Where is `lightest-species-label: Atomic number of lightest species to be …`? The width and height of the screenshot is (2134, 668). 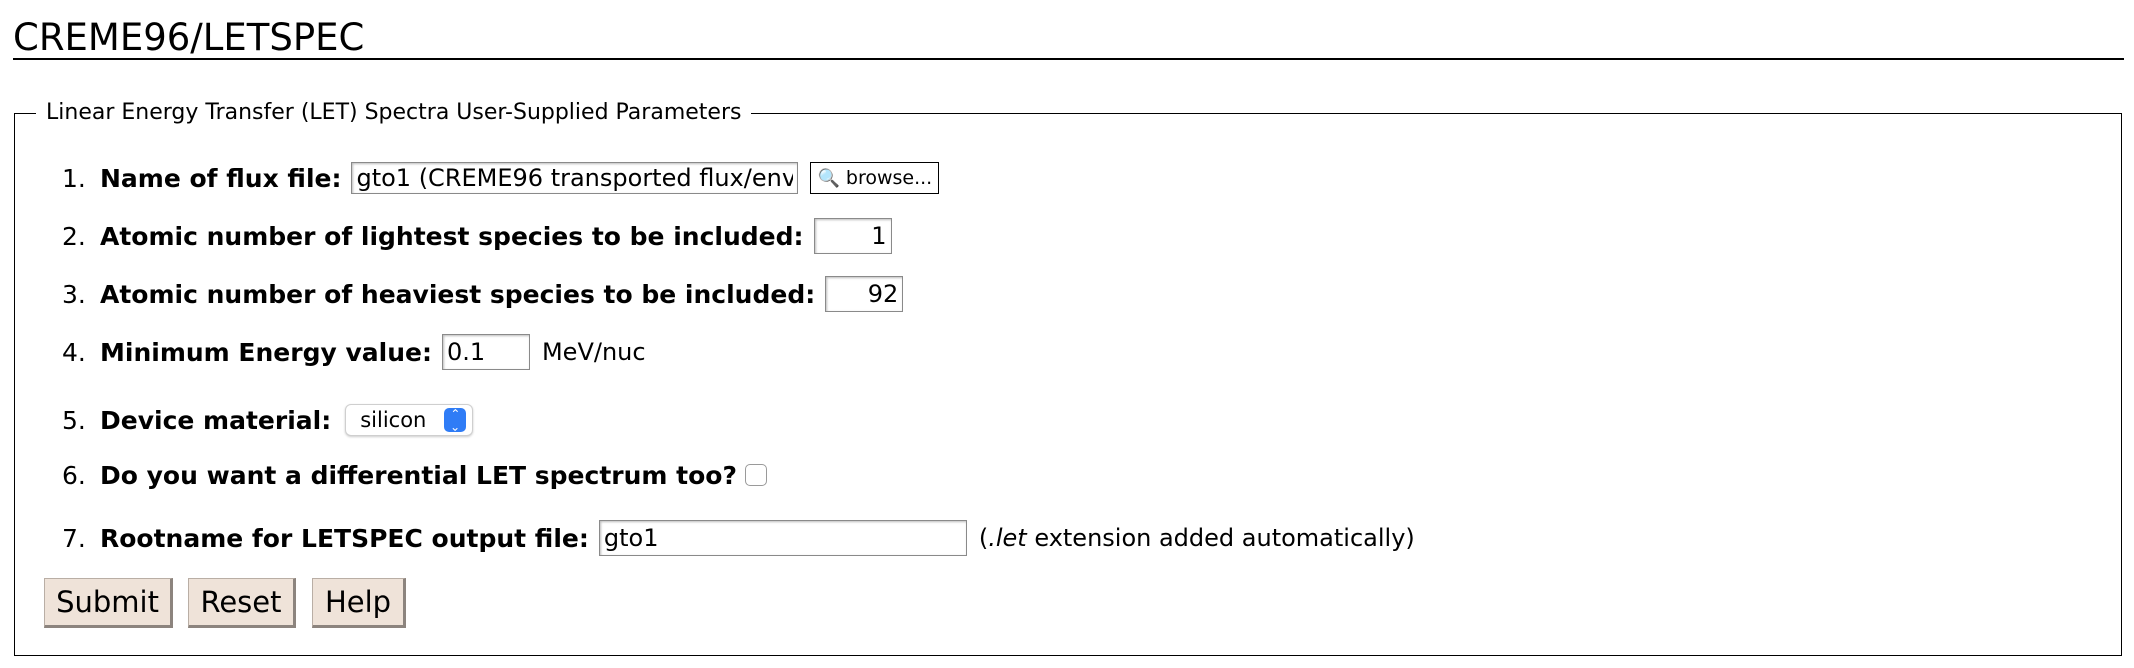 lightest-species-label: Atomic number of lightest species to be … is located at coordinates (452, 236).